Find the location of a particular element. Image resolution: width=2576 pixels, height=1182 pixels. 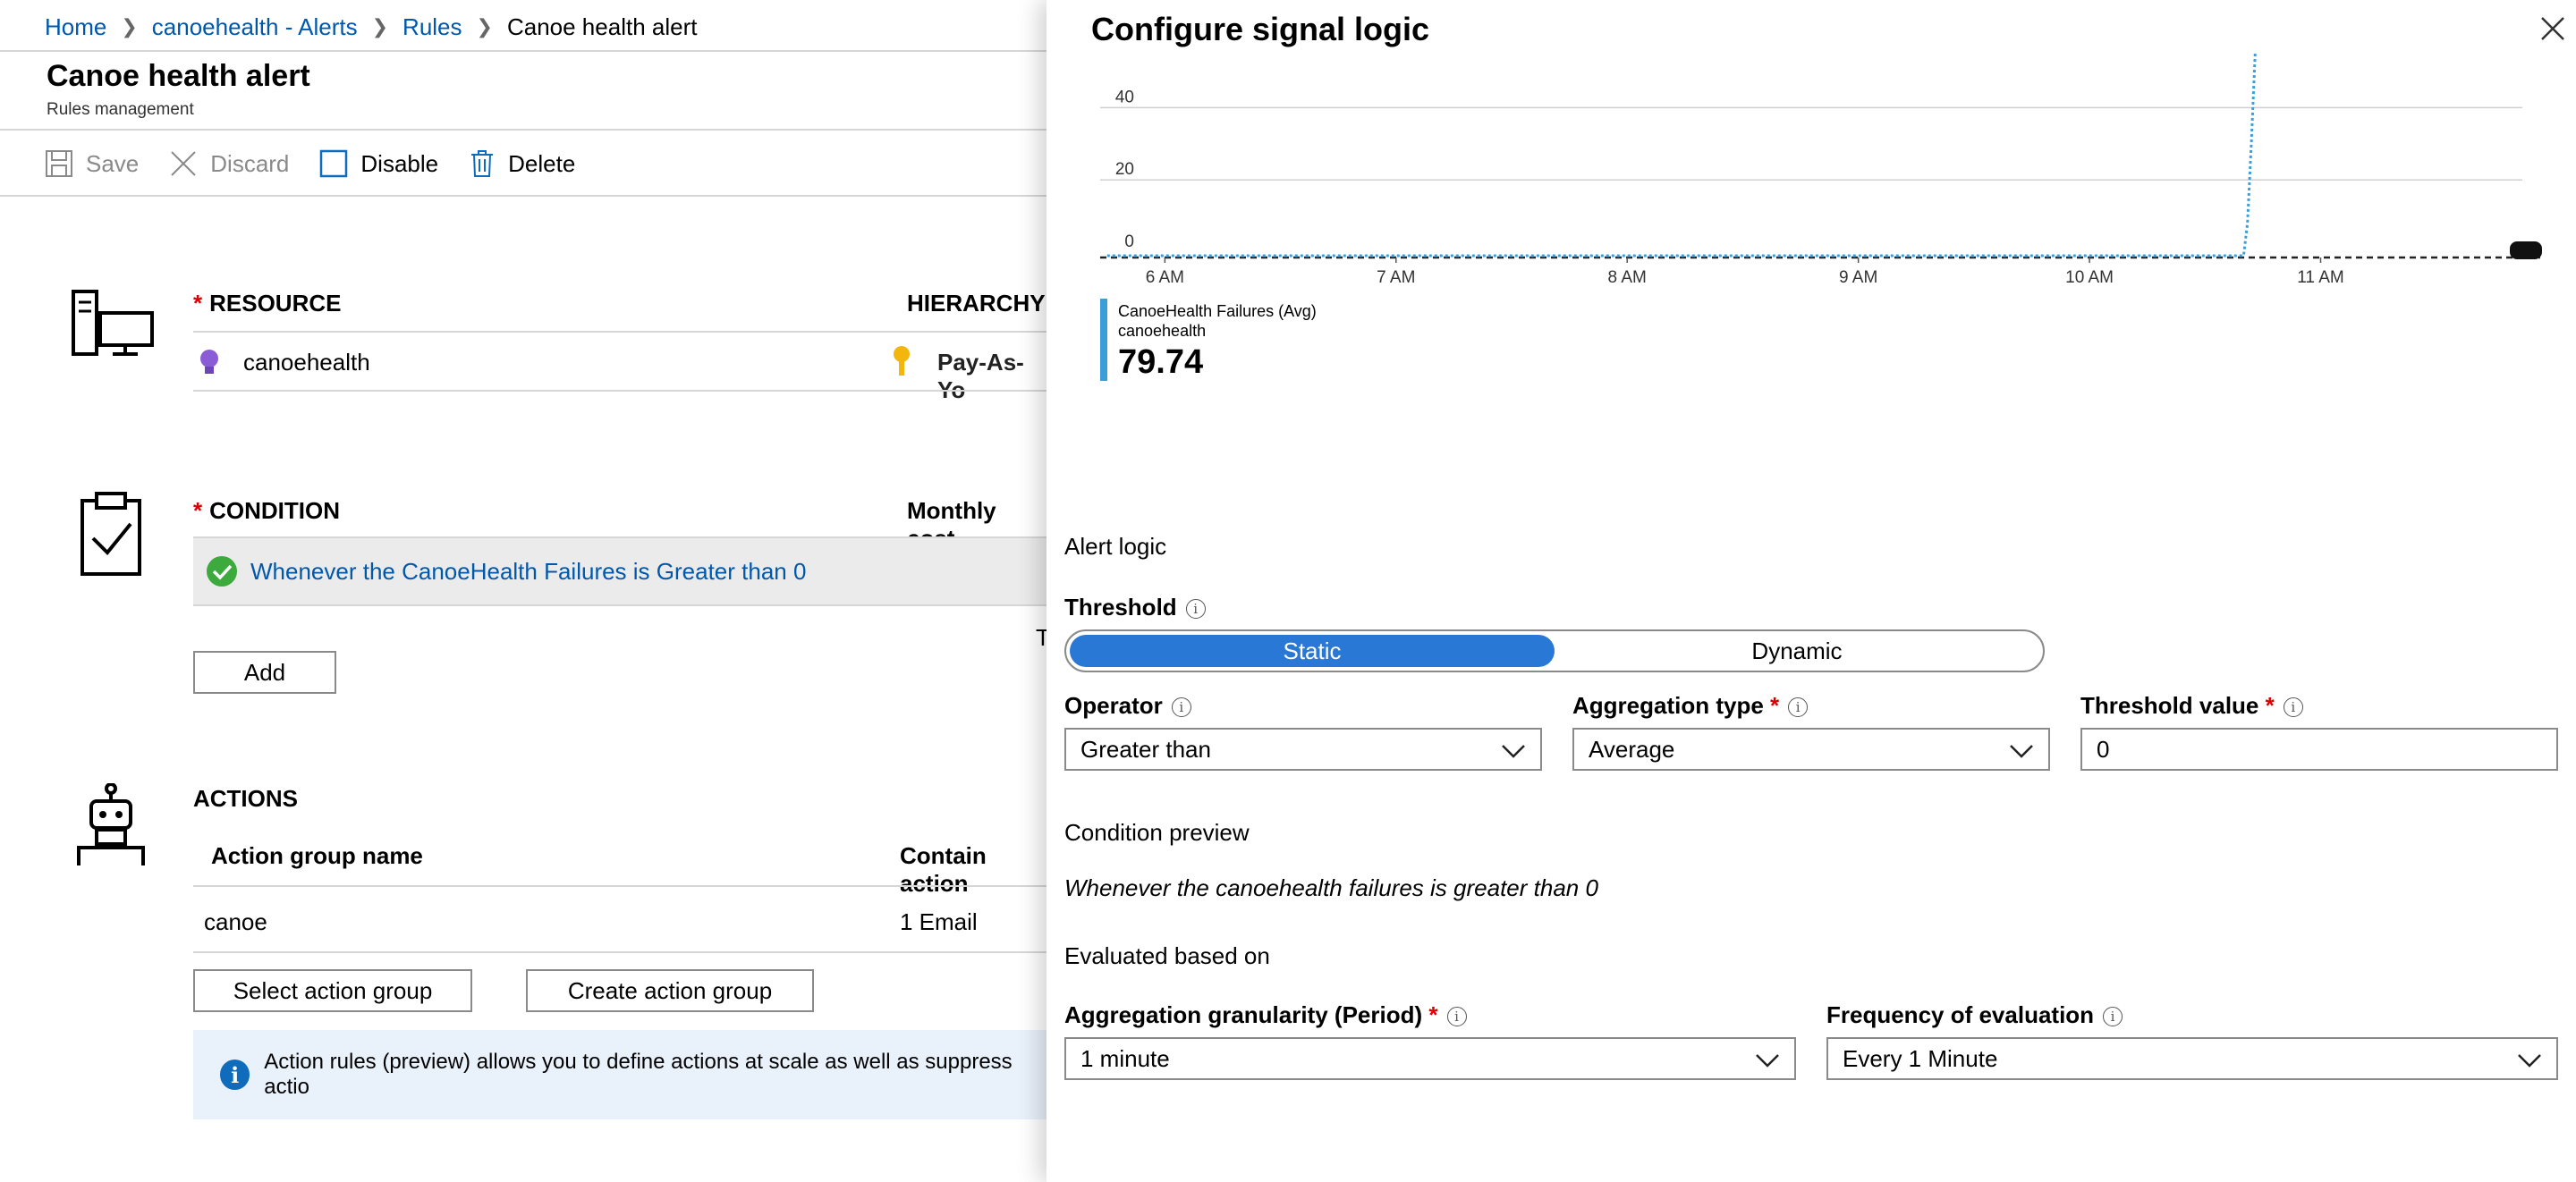

x-tick-label: 7 AM is located at coordinates (1396, 277).